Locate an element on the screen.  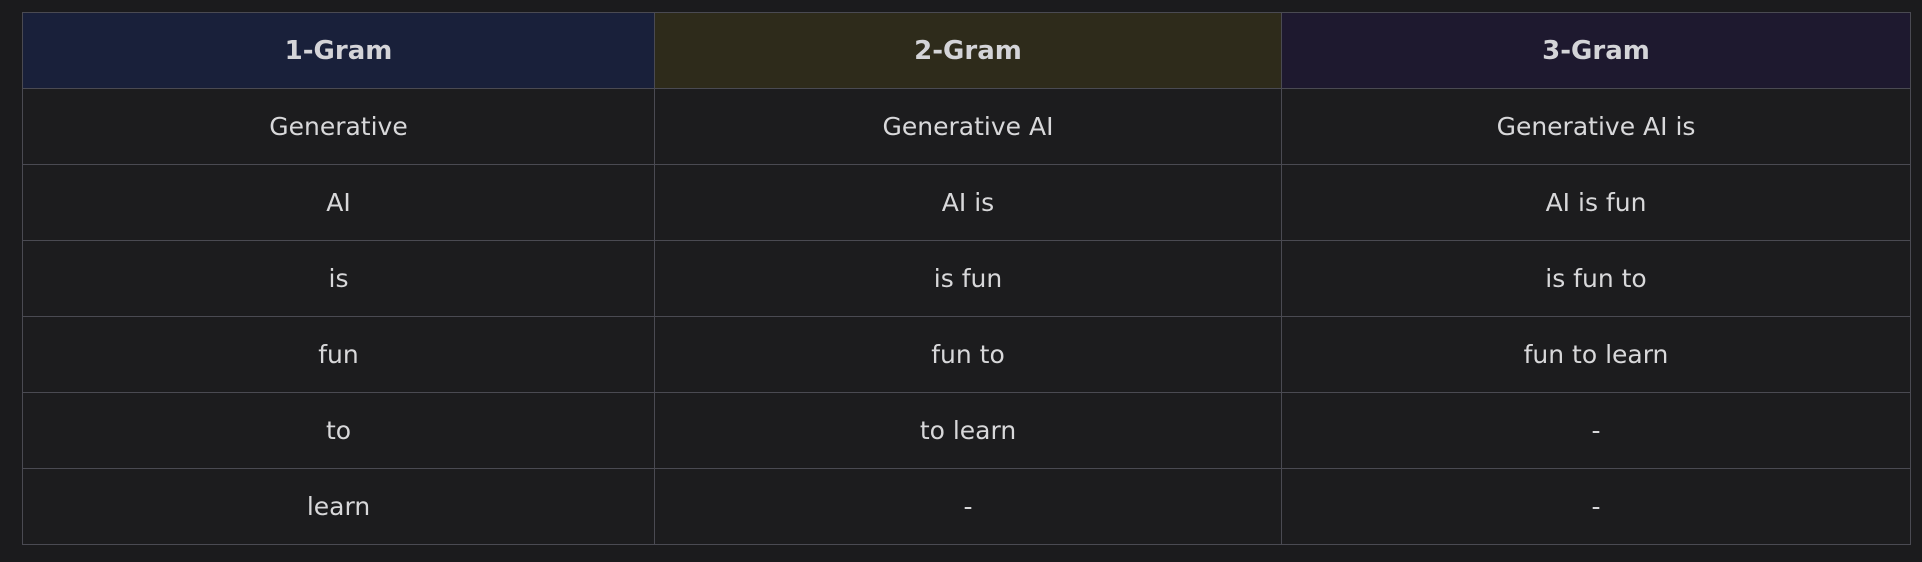
cell-2-gram: Generative AI is located at coordinates (968, 126).